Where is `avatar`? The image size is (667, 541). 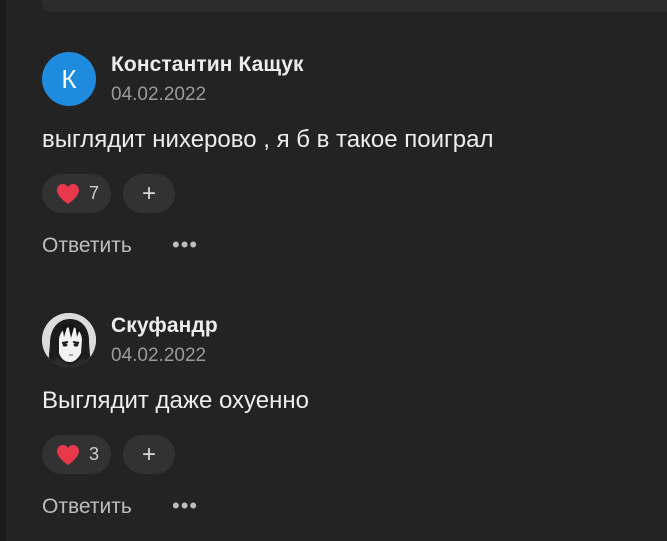
avatar is located at coordinates (69, 340).